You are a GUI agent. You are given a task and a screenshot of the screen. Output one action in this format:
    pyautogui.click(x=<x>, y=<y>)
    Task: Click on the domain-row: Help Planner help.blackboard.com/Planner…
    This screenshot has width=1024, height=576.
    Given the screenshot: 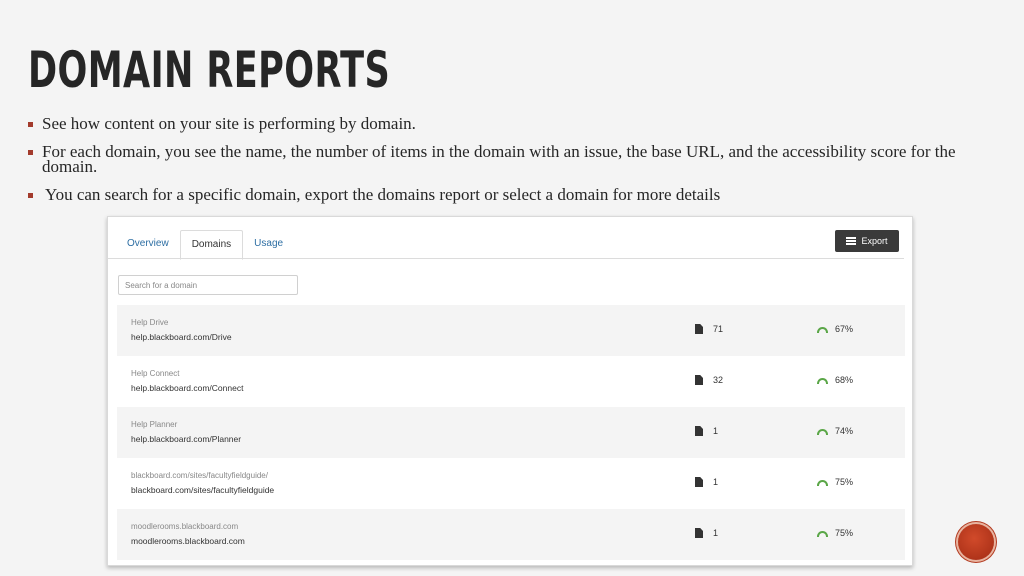 What is the action you would take?
    pyautogui.click(x=511, y=432)
    